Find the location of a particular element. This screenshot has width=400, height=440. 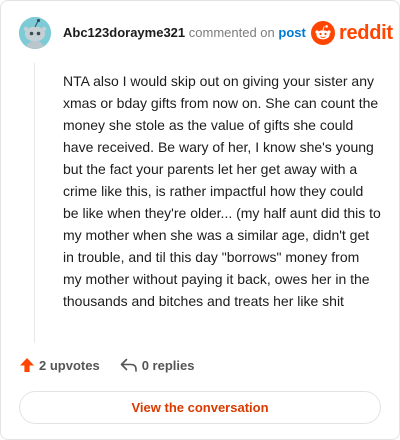

post-link: post is located at coordinates (291, 32).